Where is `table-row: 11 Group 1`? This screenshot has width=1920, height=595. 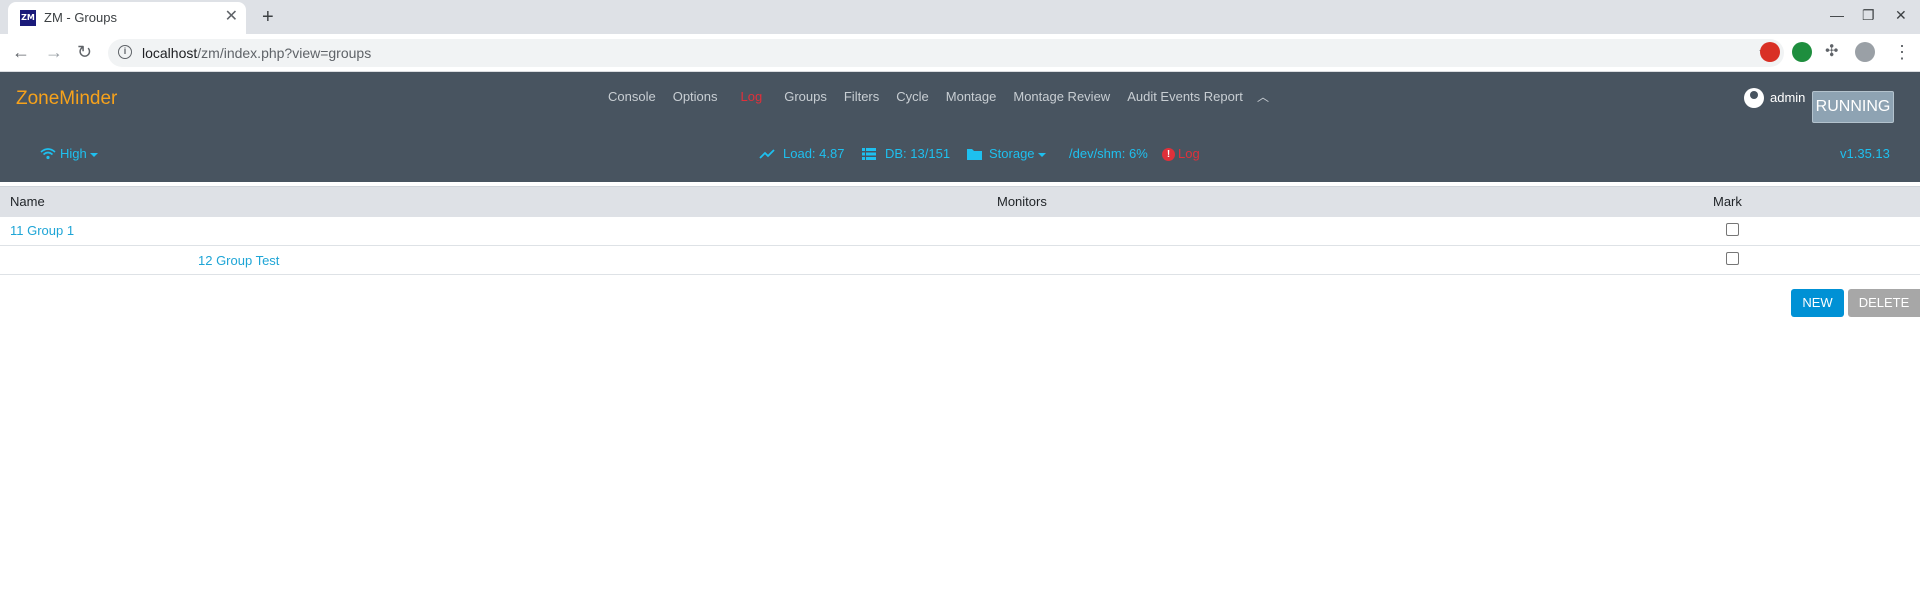
table-row: 11 Group 1 is located at coordinates (960, 231).